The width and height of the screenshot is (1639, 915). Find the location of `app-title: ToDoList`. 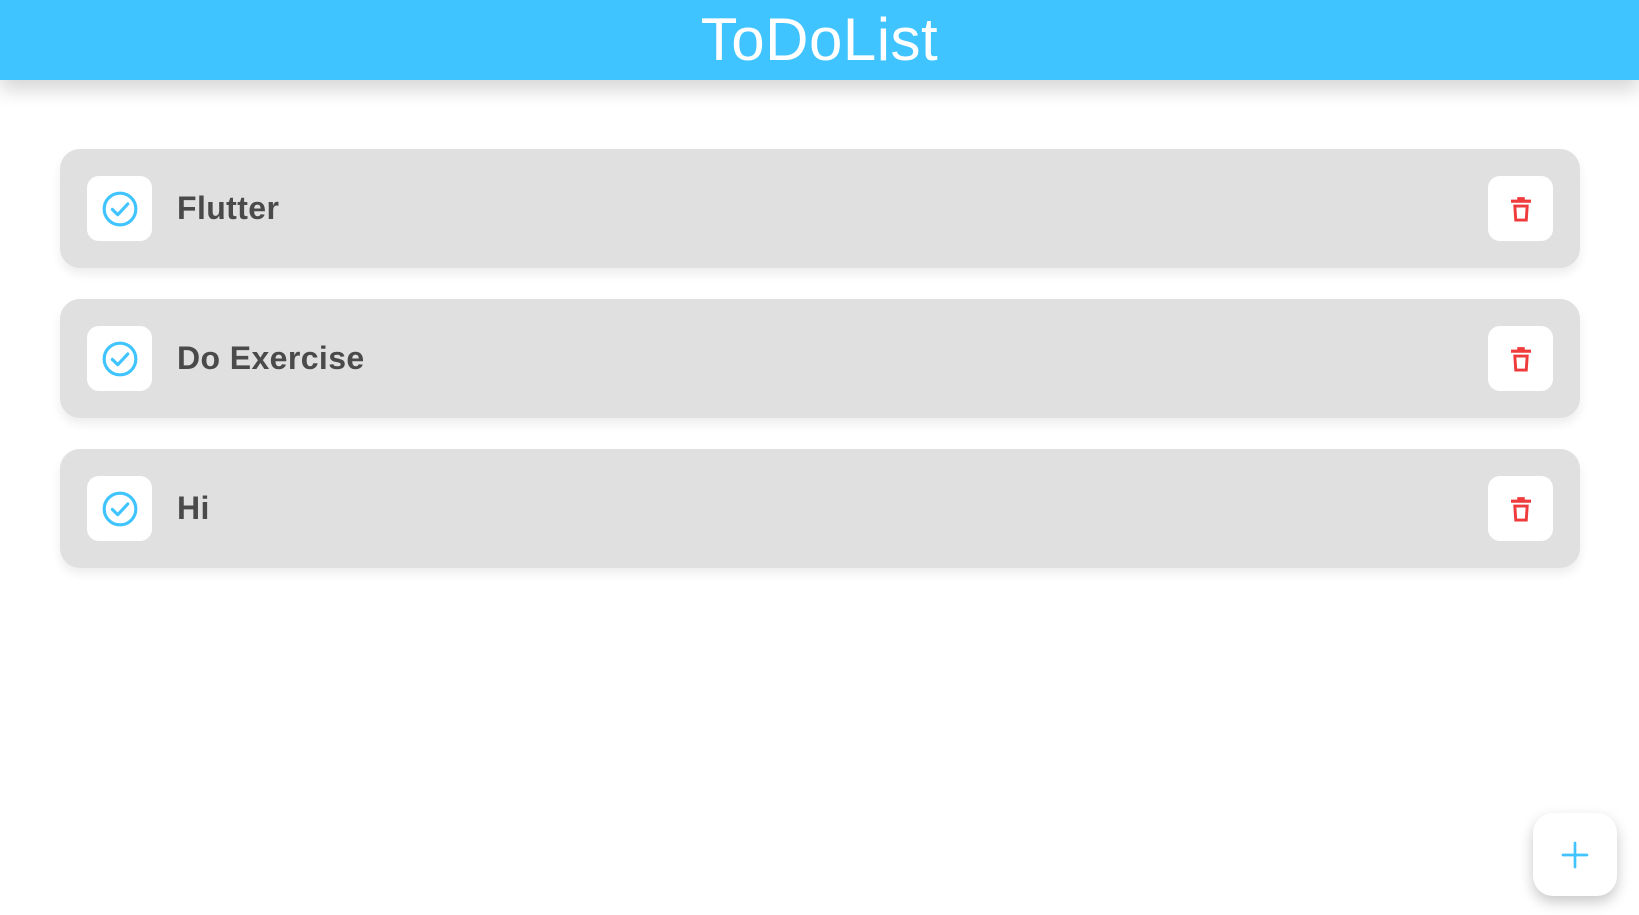

app-title: ToDoList is located at coordinates (819, 39).